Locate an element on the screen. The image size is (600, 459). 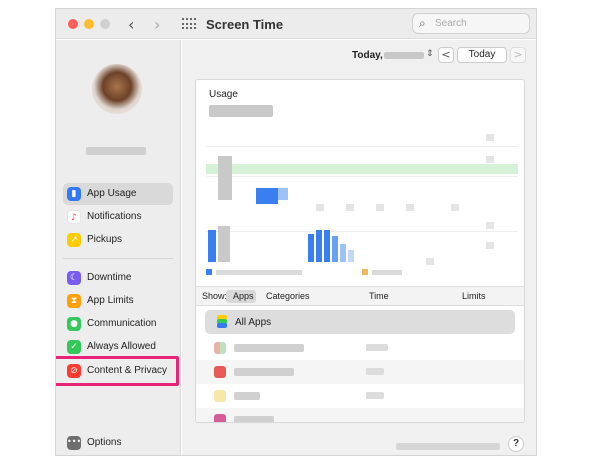
sidebar-item-label: Communication is located at coordinates (122, 323).